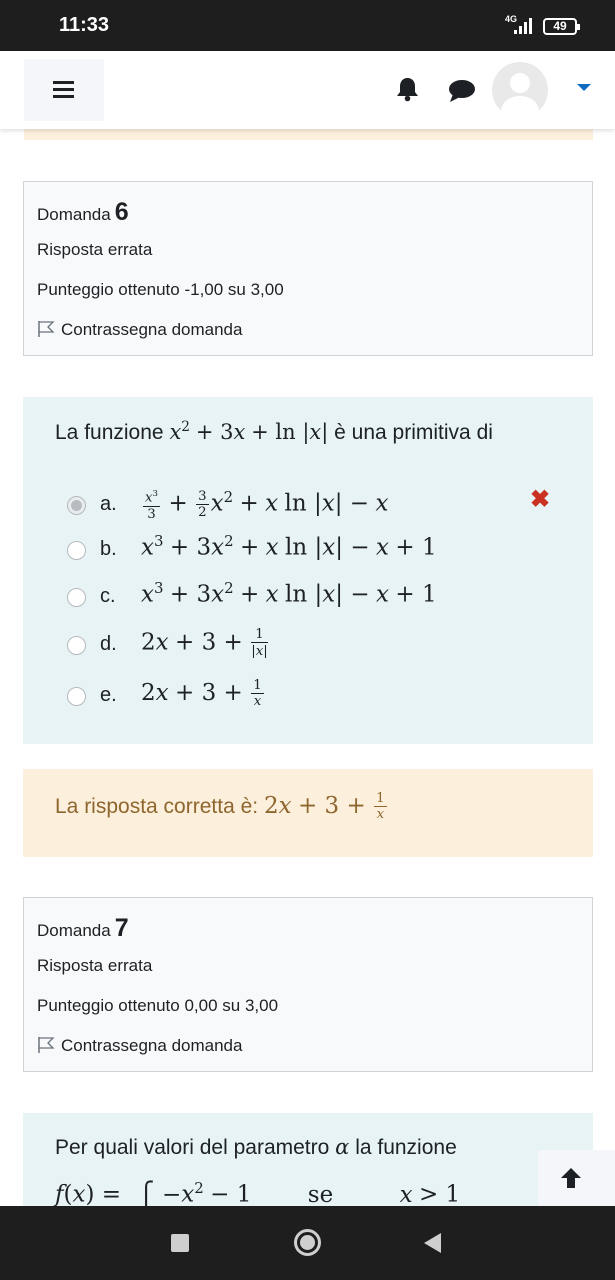 The height and width of the screenshot is (1280, 615). I want to click on battery-icon: 49, so click(561, 26).